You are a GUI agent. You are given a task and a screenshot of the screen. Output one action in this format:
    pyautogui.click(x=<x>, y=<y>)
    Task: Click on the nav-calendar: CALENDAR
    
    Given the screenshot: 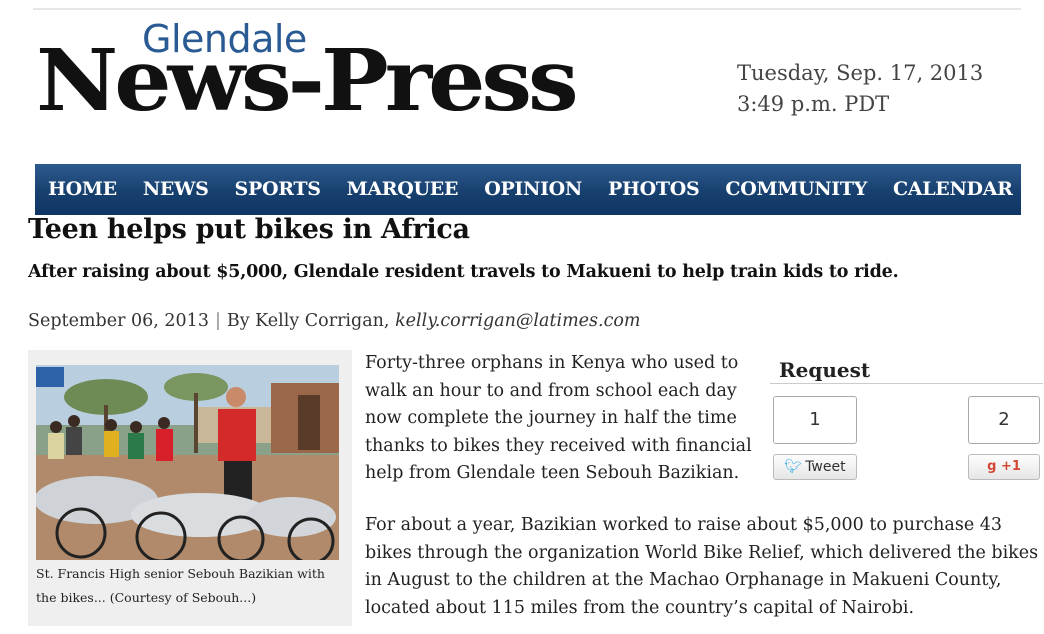 What is the action you would take?
    pyautogui.click(x=953, y=189)
    